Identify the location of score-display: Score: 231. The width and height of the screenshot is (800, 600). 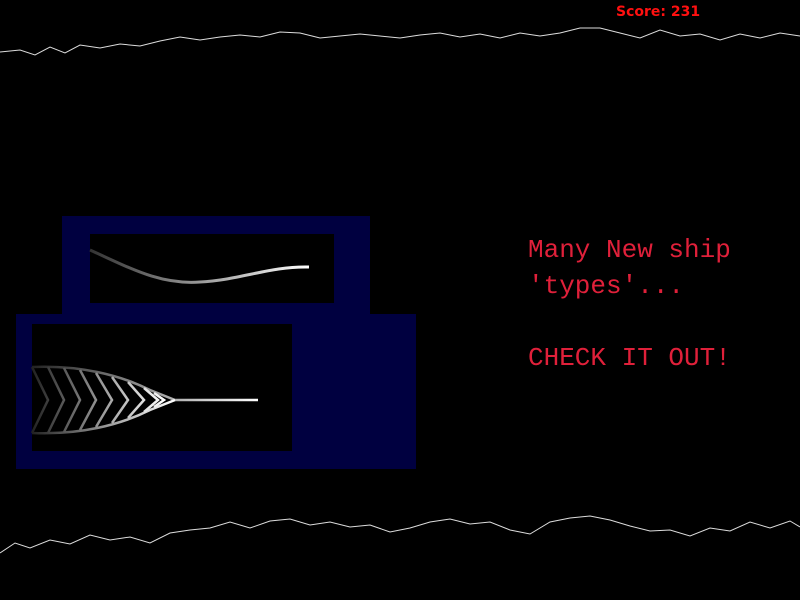
(658, 12).